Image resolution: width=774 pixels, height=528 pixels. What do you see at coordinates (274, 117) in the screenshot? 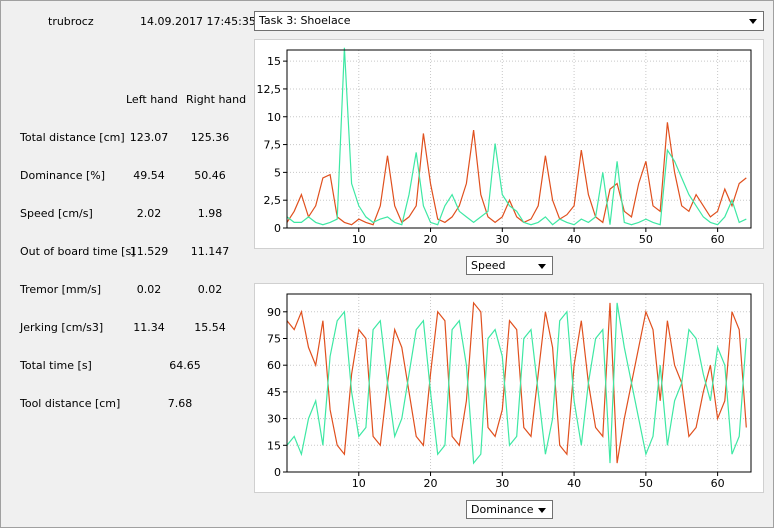
I see `speed-y-tick-label: 10` at bounding box center [274, 117].